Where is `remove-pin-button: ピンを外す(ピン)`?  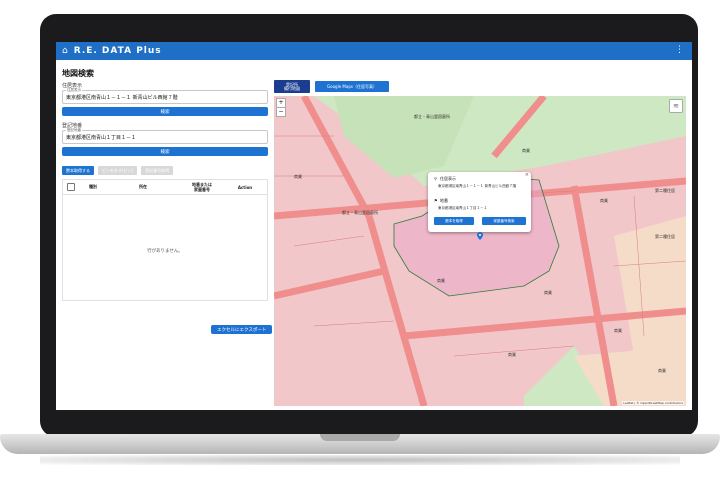
remove-pin-button: ピンを外す(ピン) is located at coordinates (118, 170).